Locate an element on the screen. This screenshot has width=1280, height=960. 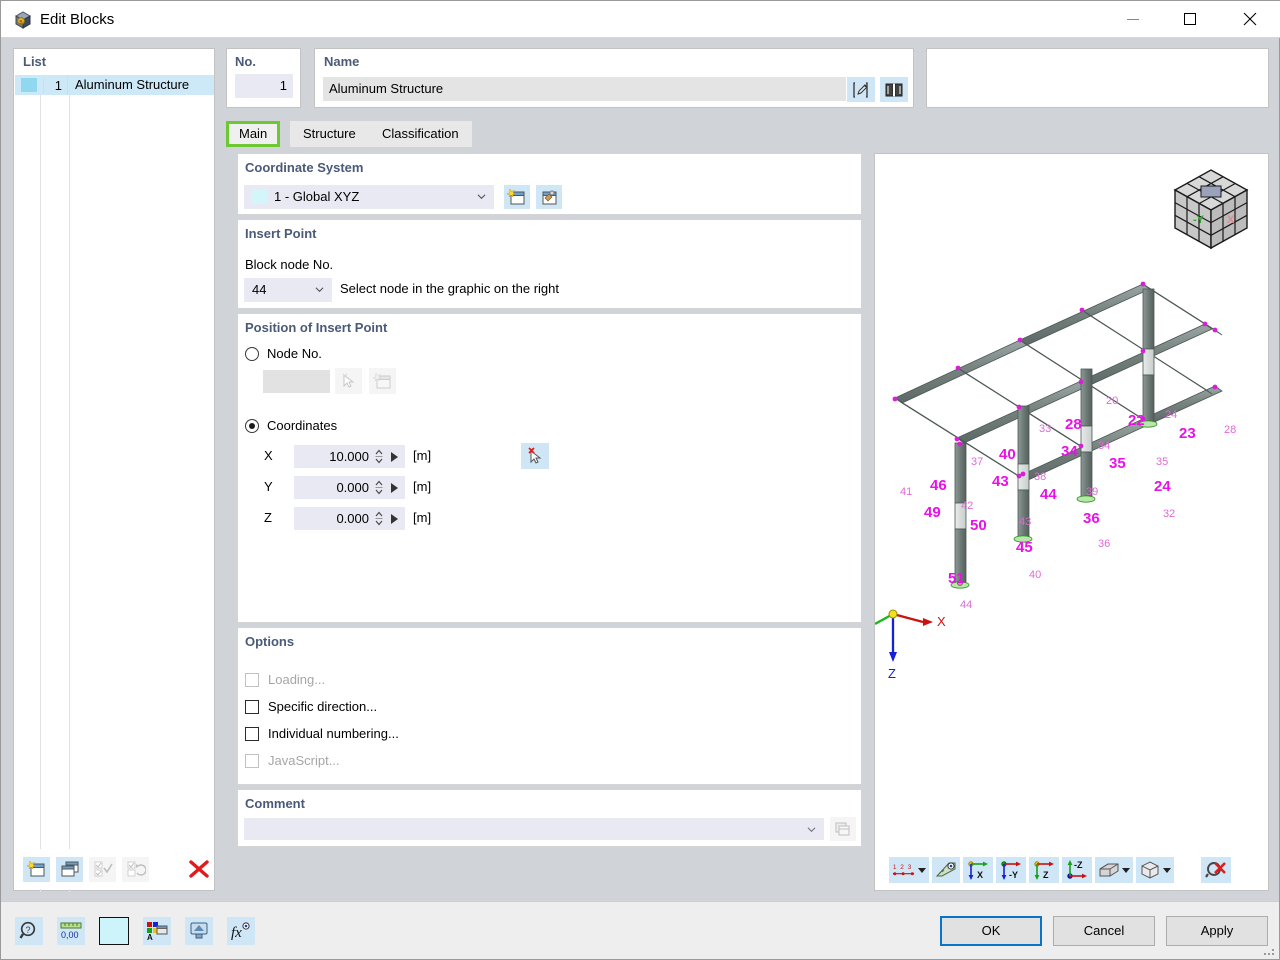
edit-name-button is located at coordinates (861, 89).